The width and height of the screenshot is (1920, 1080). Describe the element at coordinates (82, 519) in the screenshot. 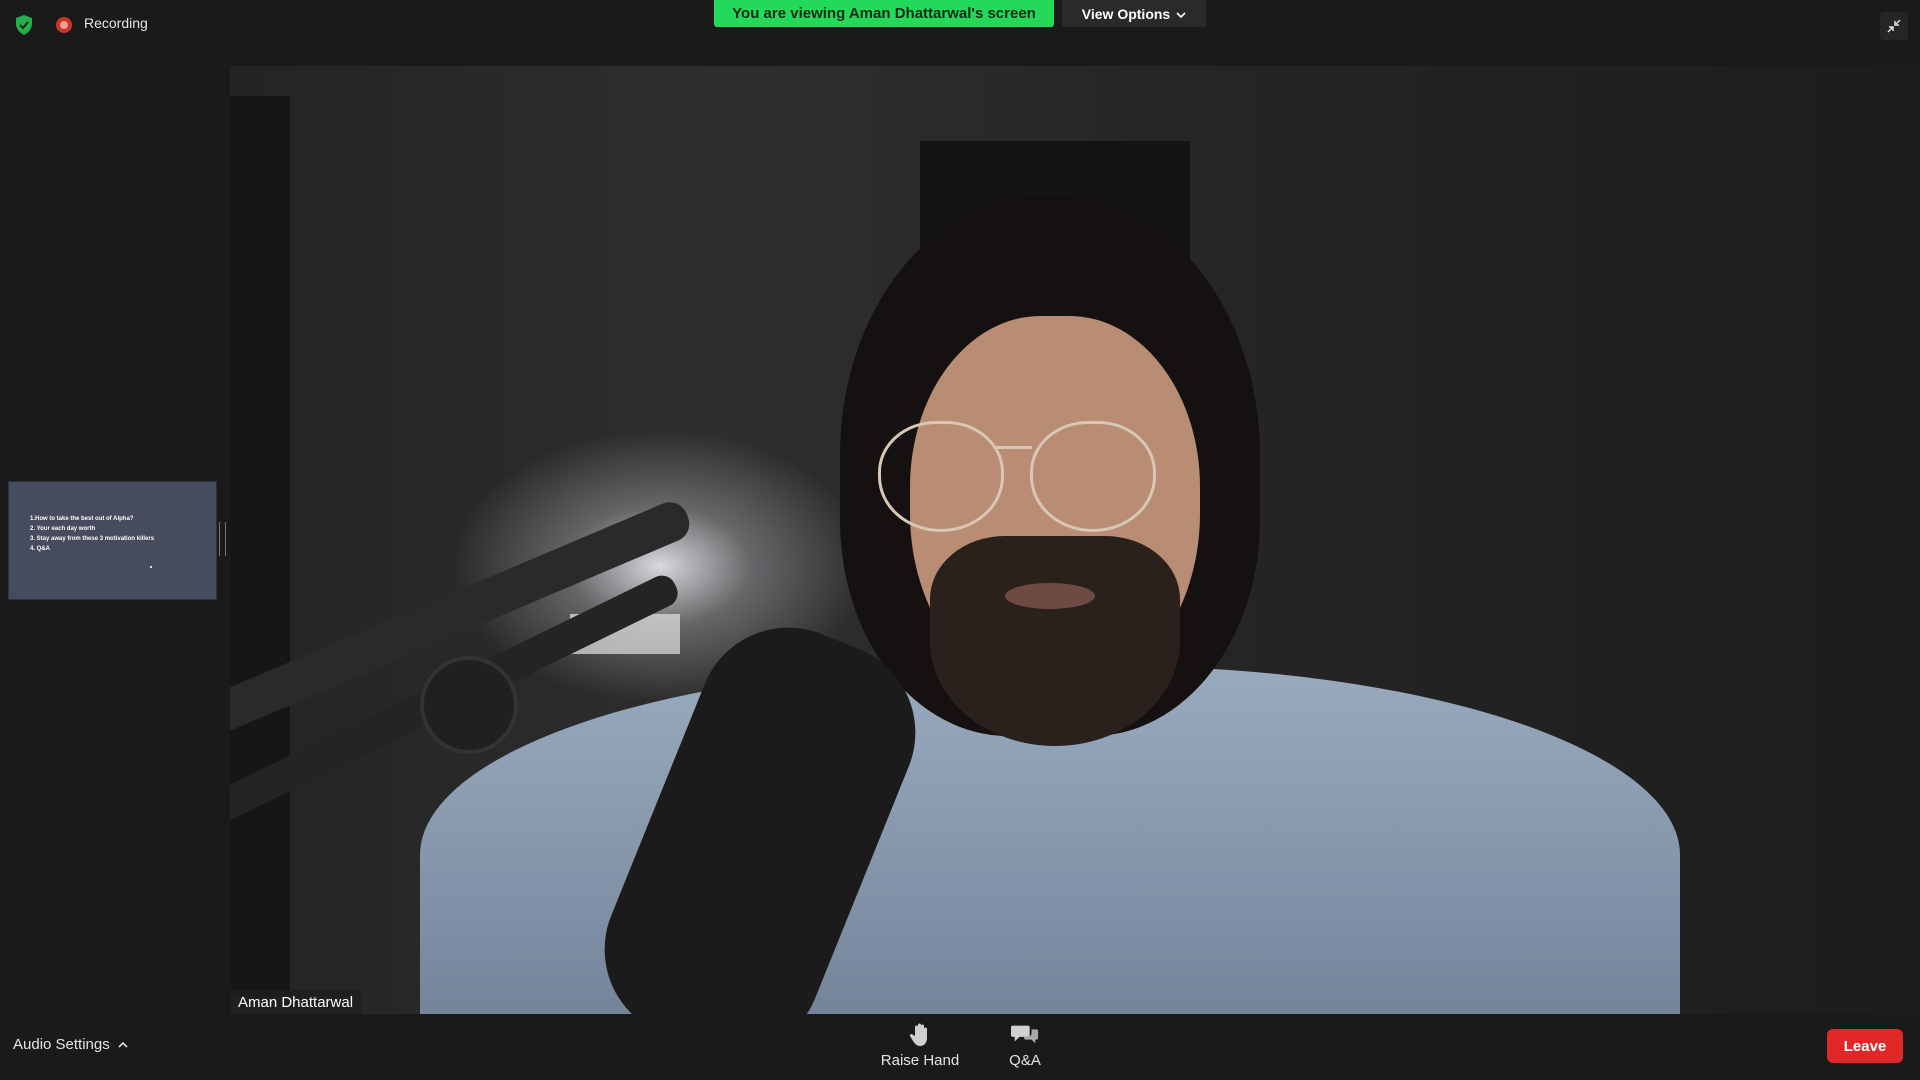

I see `thumbnail-line: 1.How to take the best out of Alpha?` at that location.